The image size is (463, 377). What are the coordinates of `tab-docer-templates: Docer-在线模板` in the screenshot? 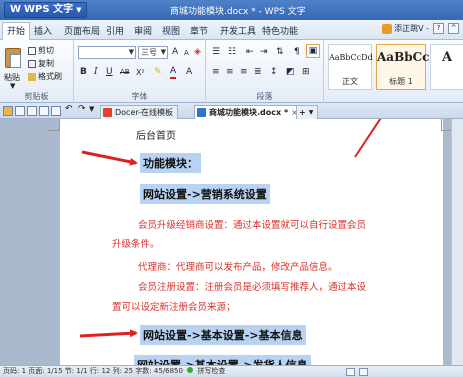 It's located at (139, 112).